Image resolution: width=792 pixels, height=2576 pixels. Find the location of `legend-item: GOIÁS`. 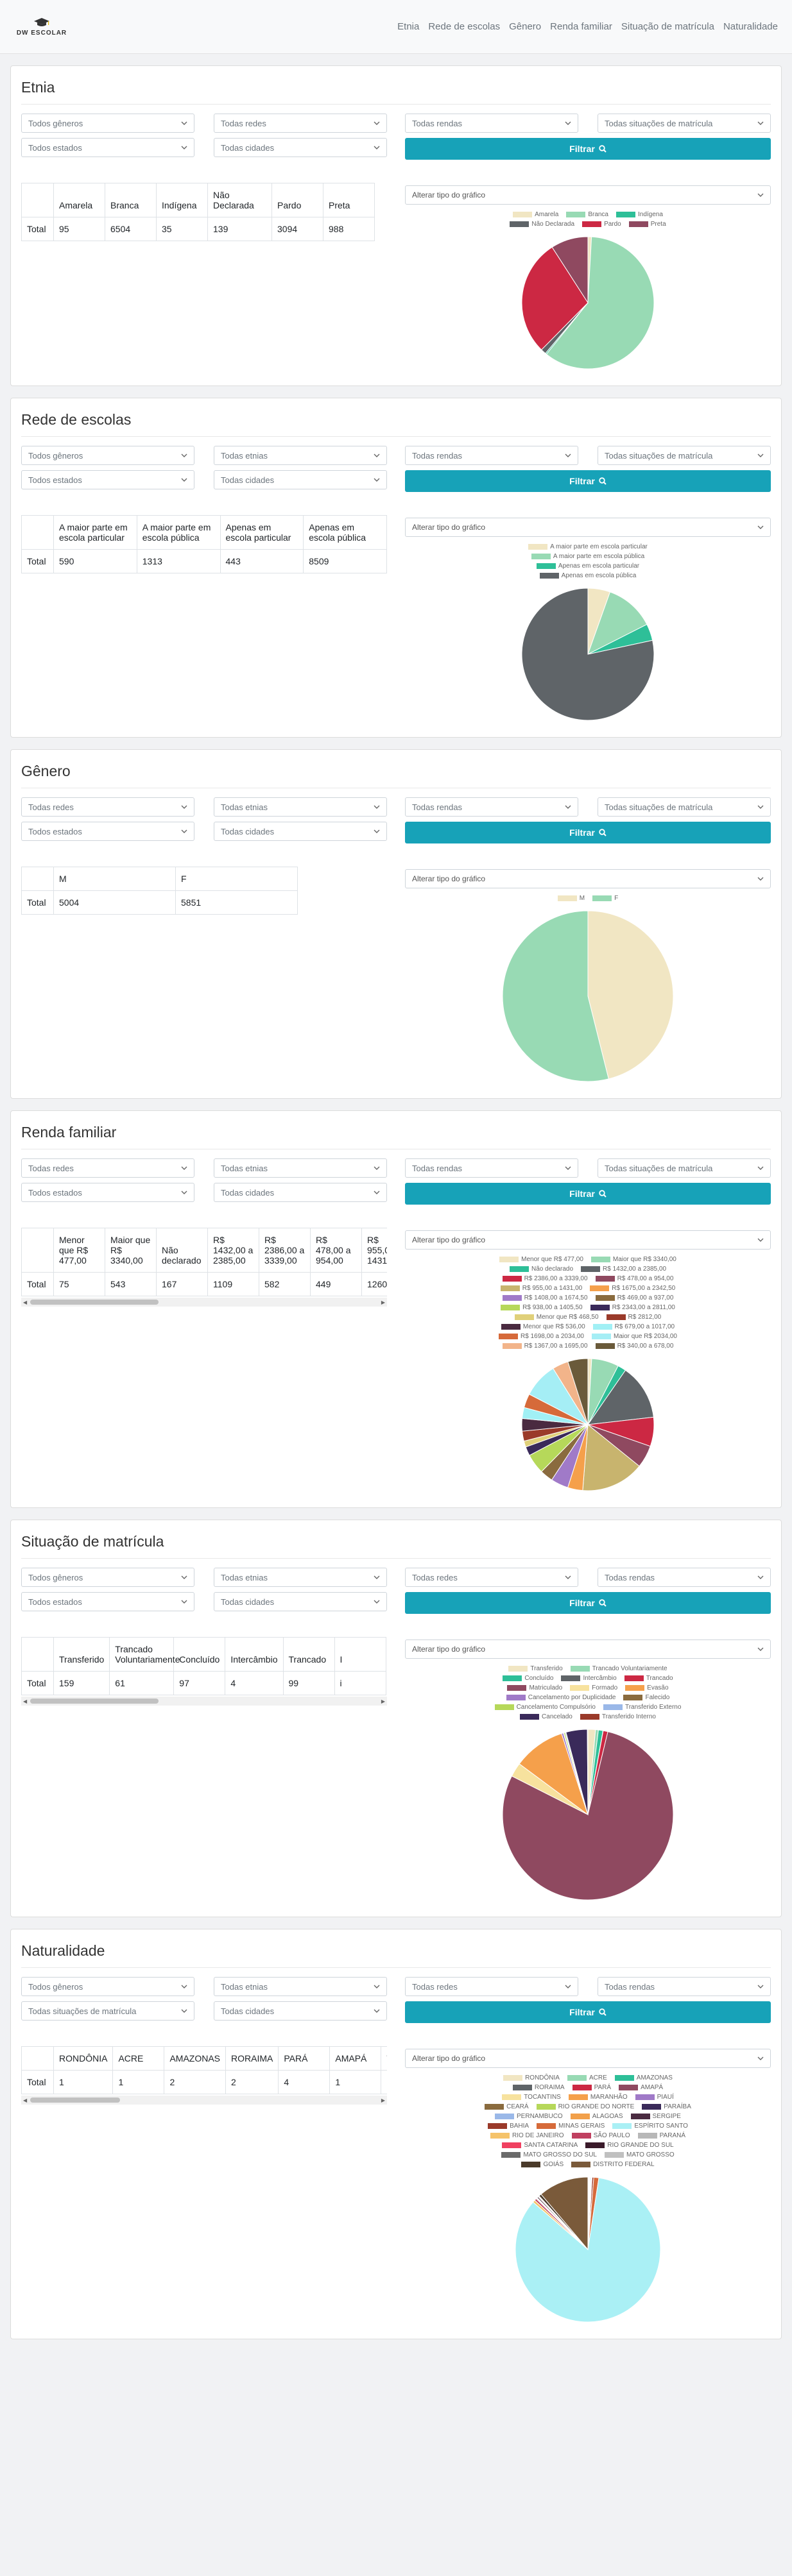

legend-item: GOIÁS is located at coordinates (543, 2164).